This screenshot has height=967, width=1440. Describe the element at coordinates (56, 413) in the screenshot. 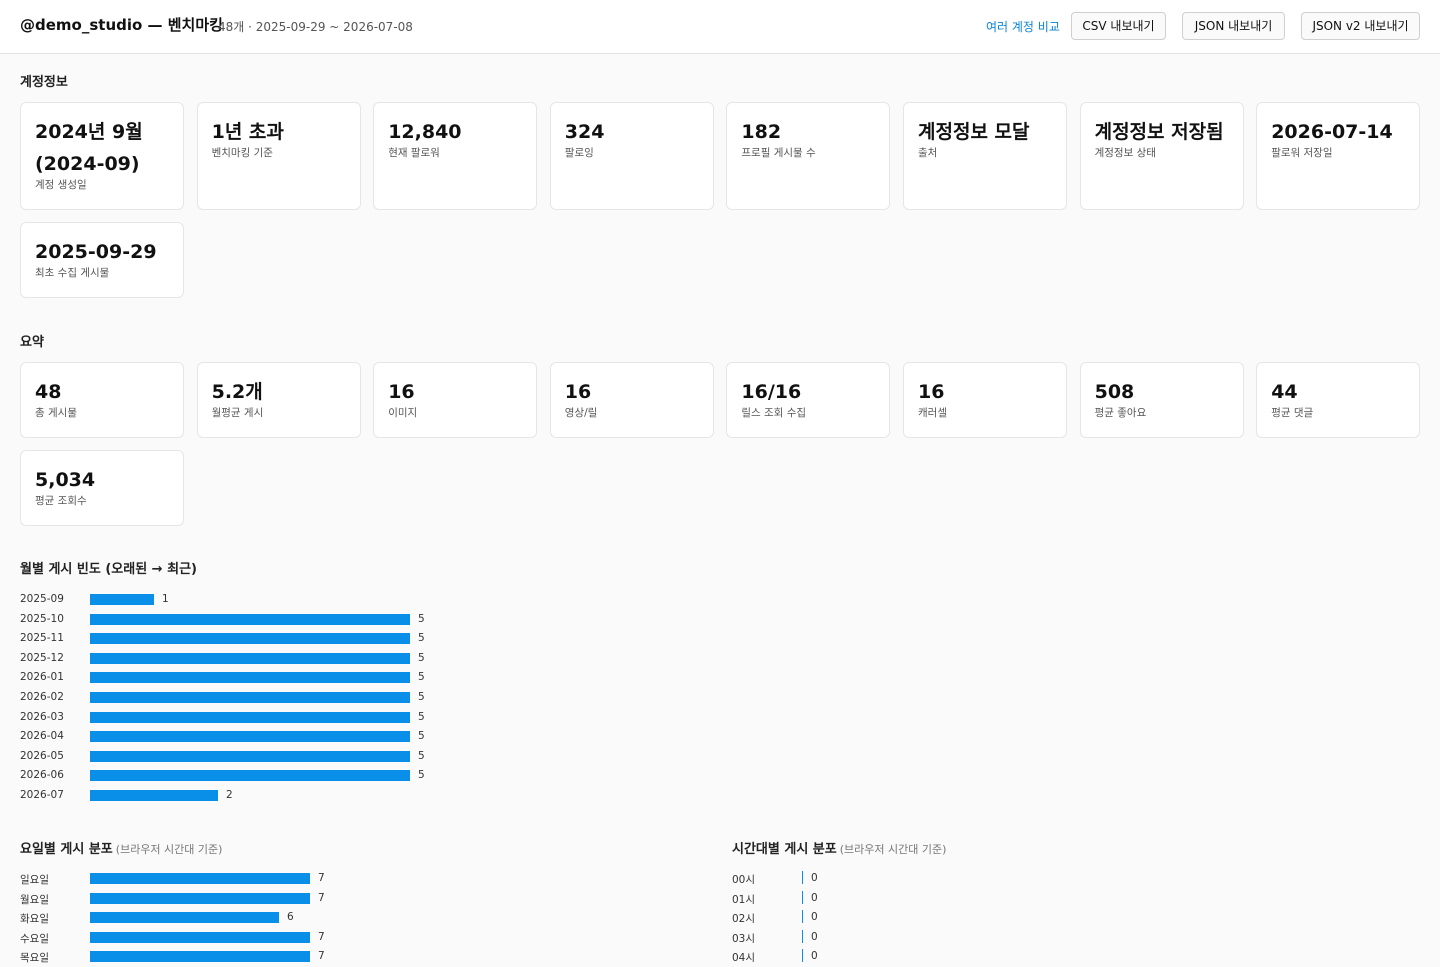

I see `card-label: 총 게시물` at that location.